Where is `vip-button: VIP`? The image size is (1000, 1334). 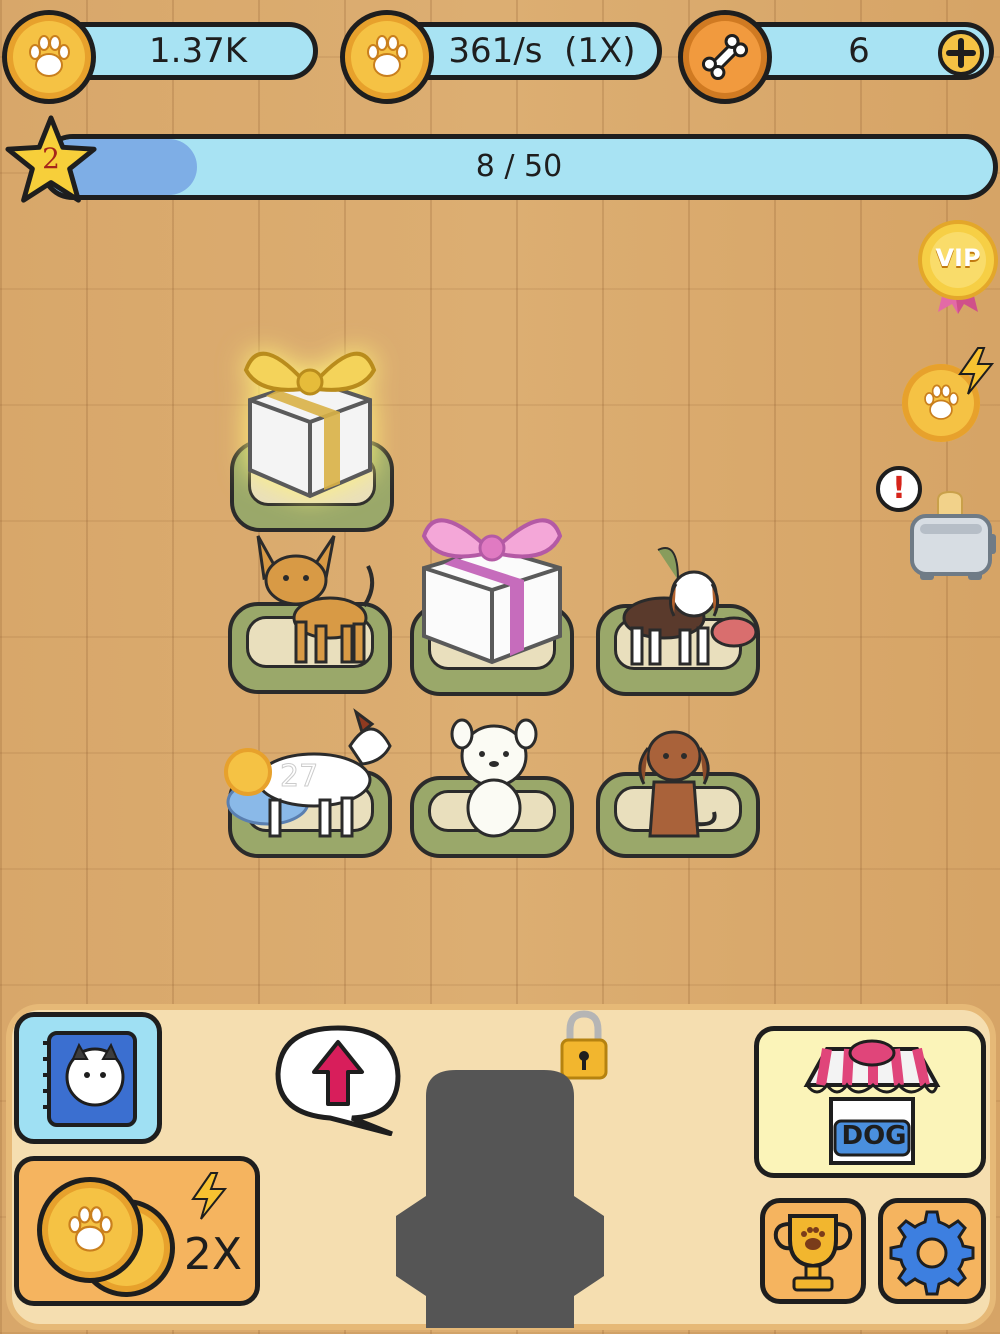
vip-button: VIP is located at coordinates (958, 267).